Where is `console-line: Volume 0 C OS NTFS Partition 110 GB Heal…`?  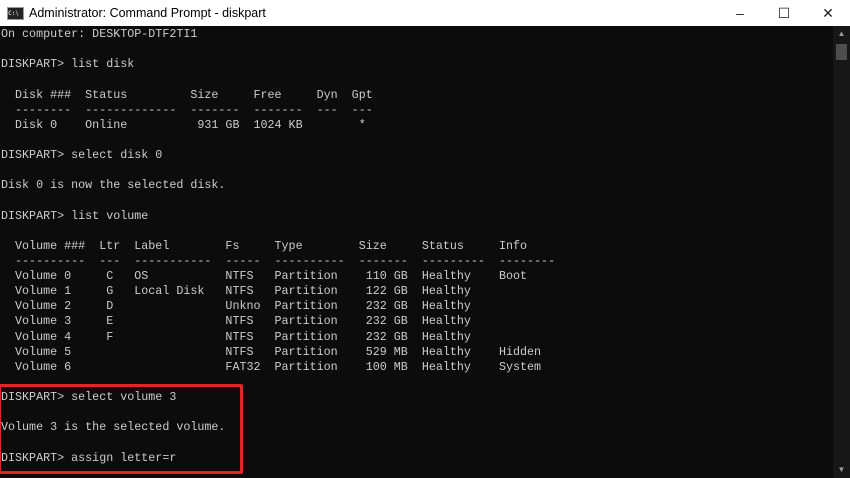 console-line: Volume 0 C OS NTFS Partition 110 GB Heal… is located at coordinates (264, 276).